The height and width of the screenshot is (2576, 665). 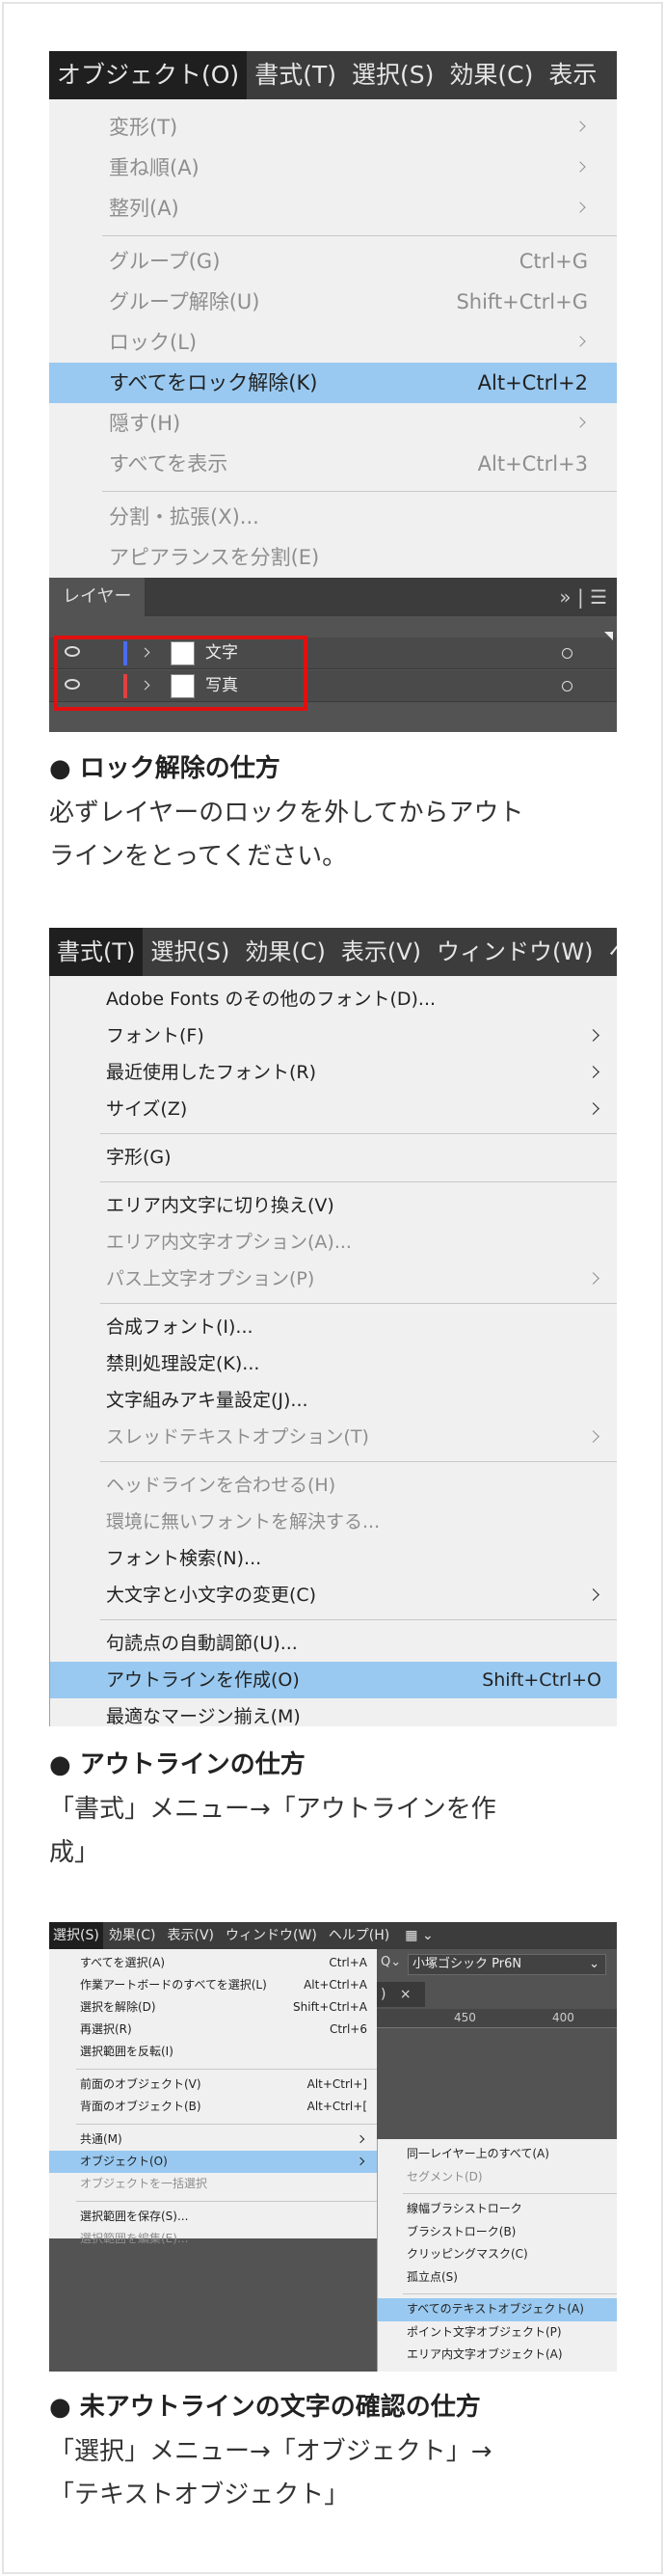 What do you see at coordinates (333, 1680) in the screenshot?
I see `menu-item: アウトラインを作成(O) Shift+Ctrl+O` at bounding box center [333, 1680].